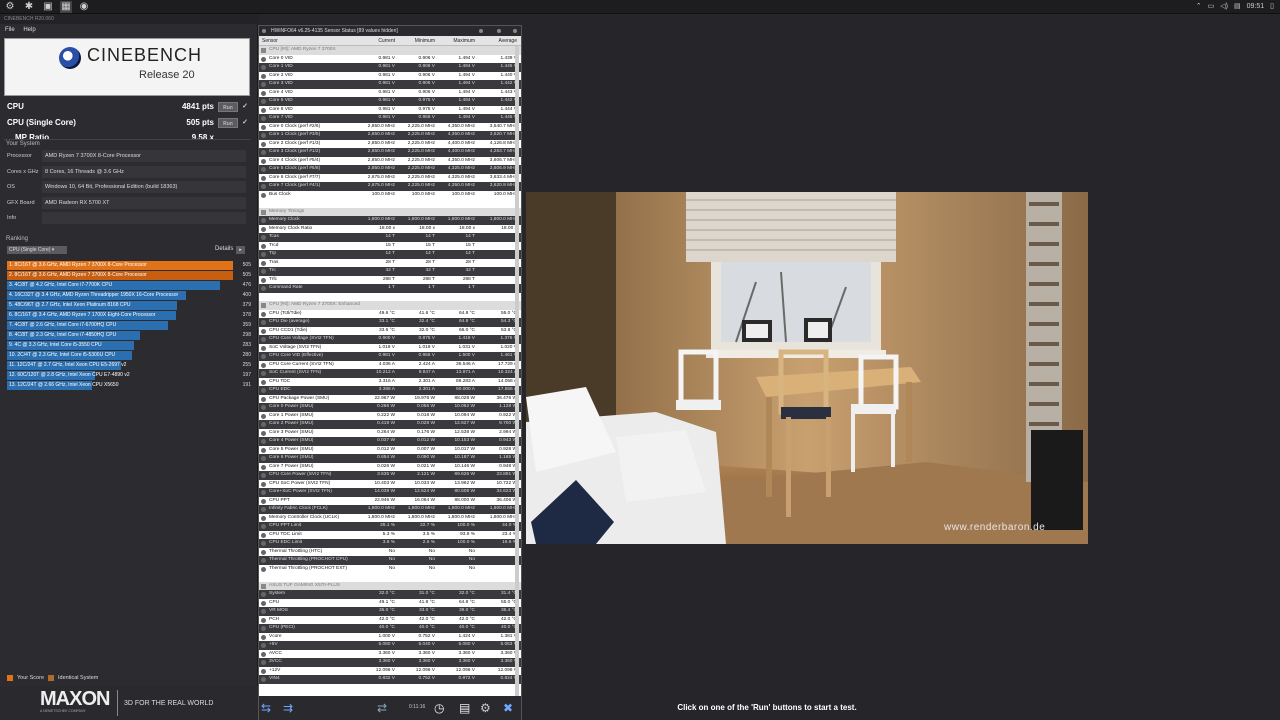 Image resolution: width=1280 pixels, height=720 pixels. Describe the element at coordinates (390, 110) in the screenshot. I see `sensor-row: Core 6 VID 0.981 V 0.975 V 1.494 V 1.444 V` at that location.